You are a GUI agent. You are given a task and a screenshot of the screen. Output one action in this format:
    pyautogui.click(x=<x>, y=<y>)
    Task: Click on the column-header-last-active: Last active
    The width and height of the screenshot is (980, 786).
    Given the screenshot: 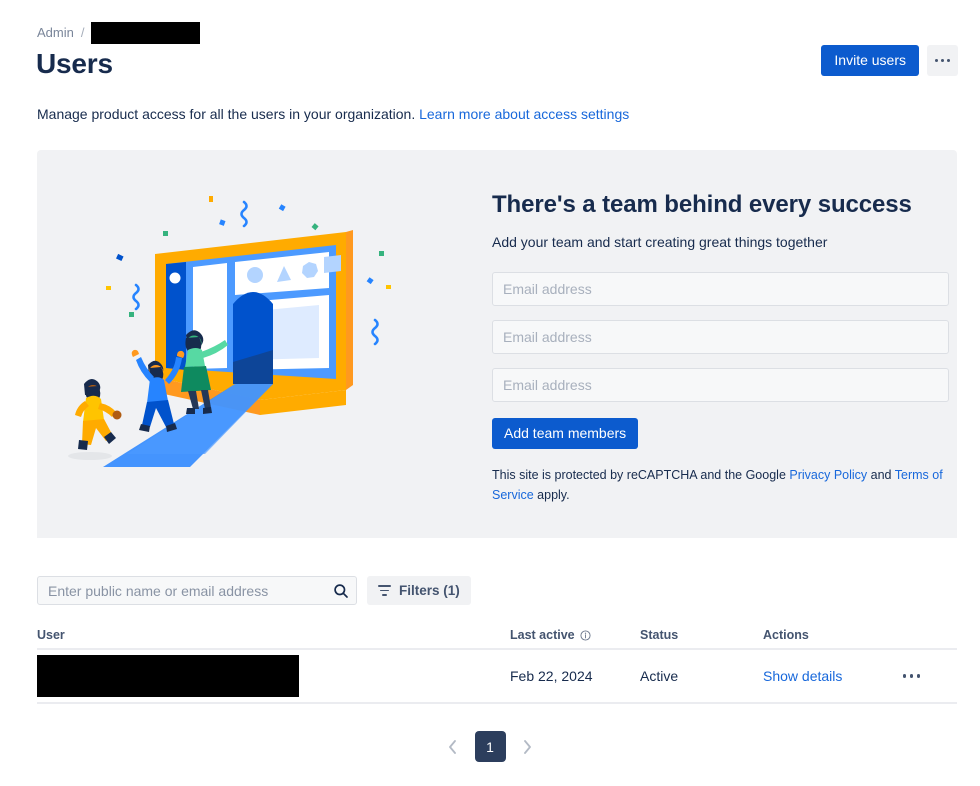 What is the action you would take?
    pyautogui.click(x=575, y=633)
    